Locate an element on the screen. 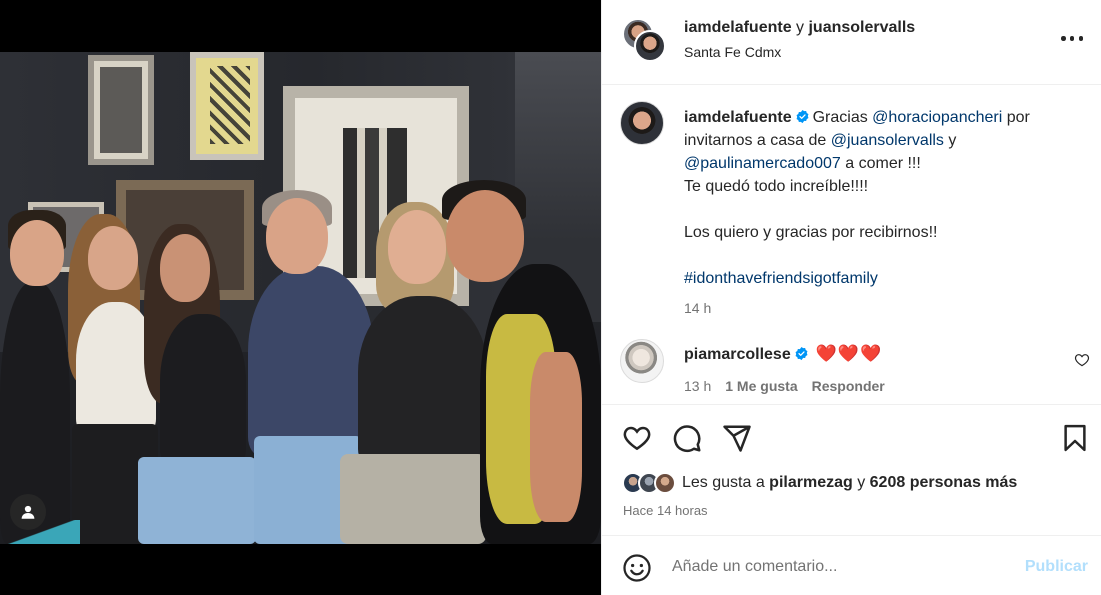  coauthor-username: juansolervalls is located at coordinates (861, 27).